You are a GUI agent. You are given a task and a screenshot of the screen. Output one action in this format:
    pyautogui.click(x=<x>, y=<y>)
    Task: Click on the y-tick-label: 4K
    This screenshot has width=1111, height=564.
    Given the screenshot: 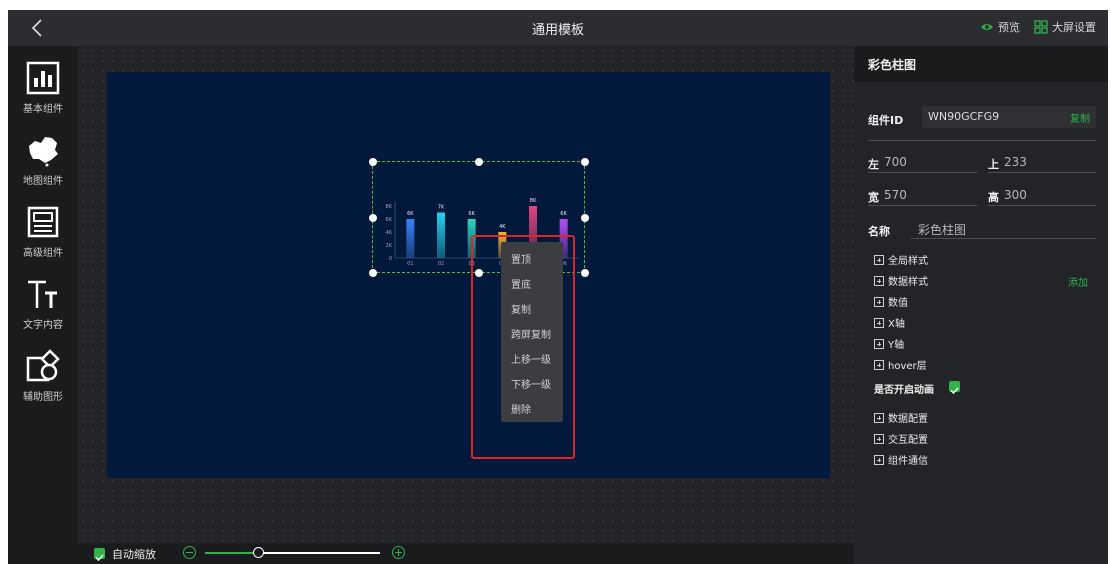 What is the action you would take?
    pyautogui.click(x=389, y=233)
    